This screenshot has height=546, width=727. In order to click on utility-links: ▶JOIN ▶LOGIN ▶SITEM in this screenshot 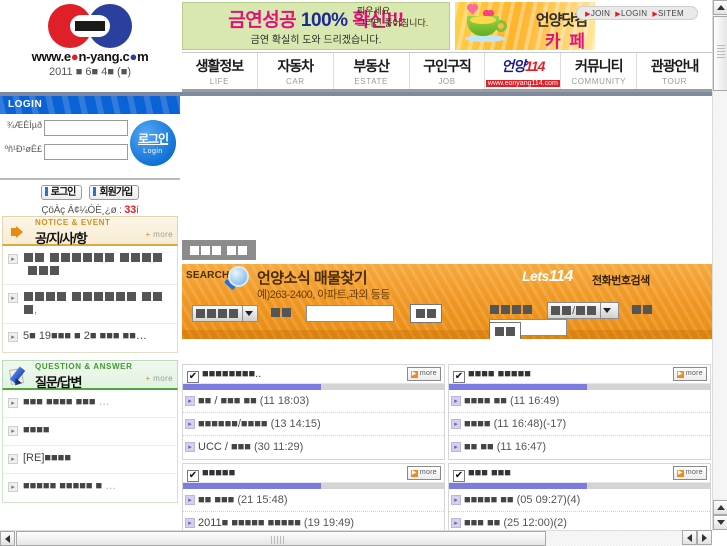, I will do `click(637, 13)`.